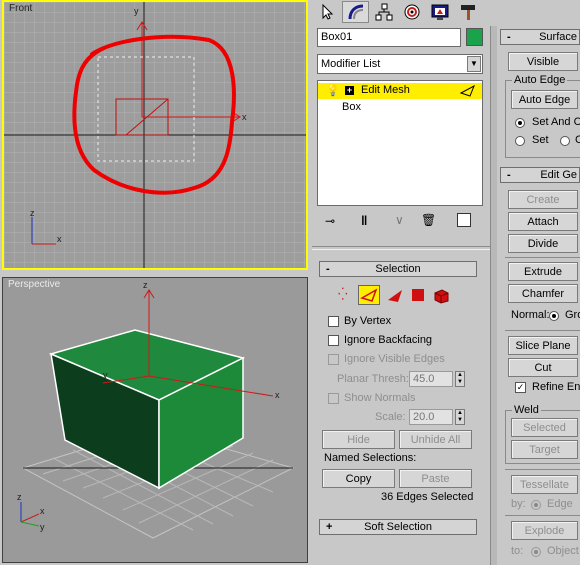 This screenshot has height=565, width=580. What do you see at coordinates (369, 295) in the screenshot?
I see `edge-icon` at bounding box center [369, 295].